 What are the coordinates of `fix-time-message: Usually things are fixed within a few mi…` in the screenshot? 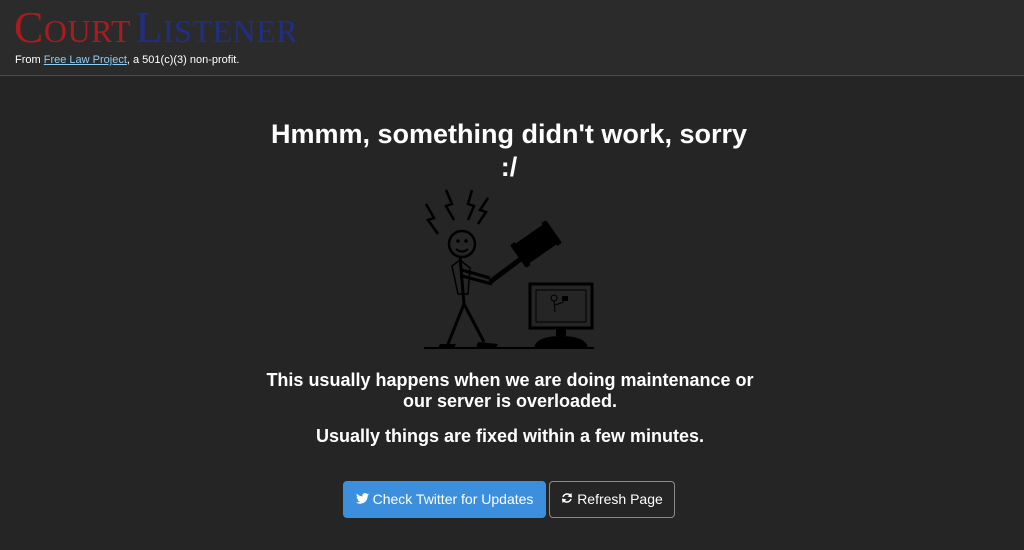 It's located at (510, 436).